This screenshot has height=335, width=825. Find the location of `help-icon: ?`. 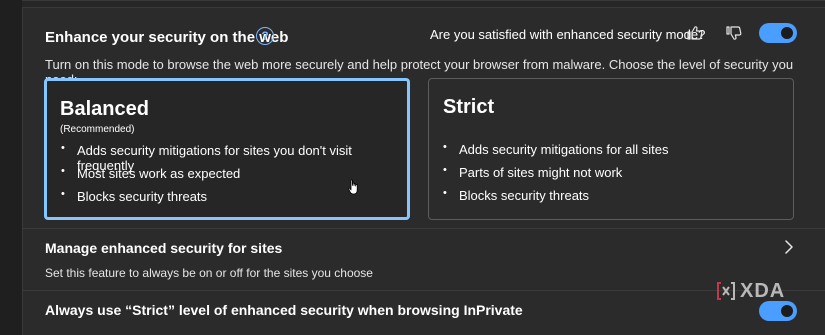

help-icon: ? is located at coordinates (265, 36).